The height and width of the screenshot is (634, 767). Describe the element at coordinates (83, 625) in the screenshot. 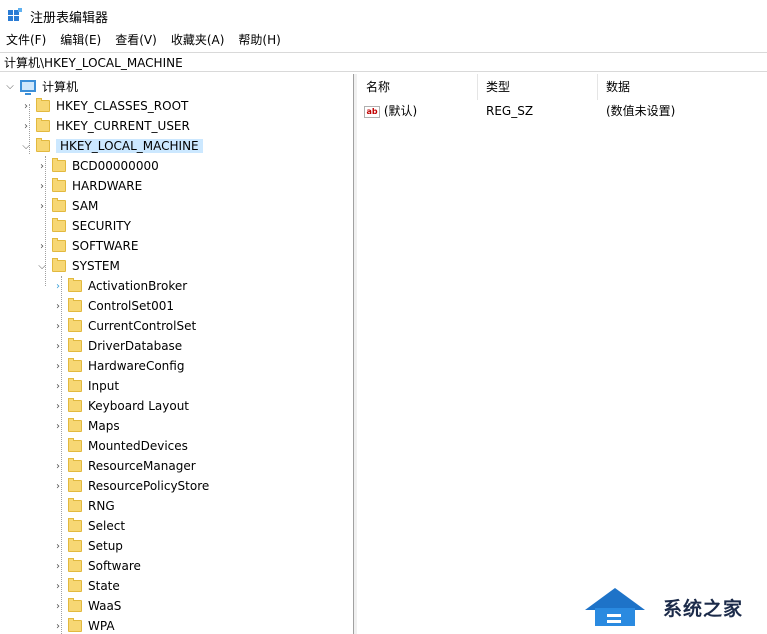

I see `tree-node-wpa: › WPA` at that location.